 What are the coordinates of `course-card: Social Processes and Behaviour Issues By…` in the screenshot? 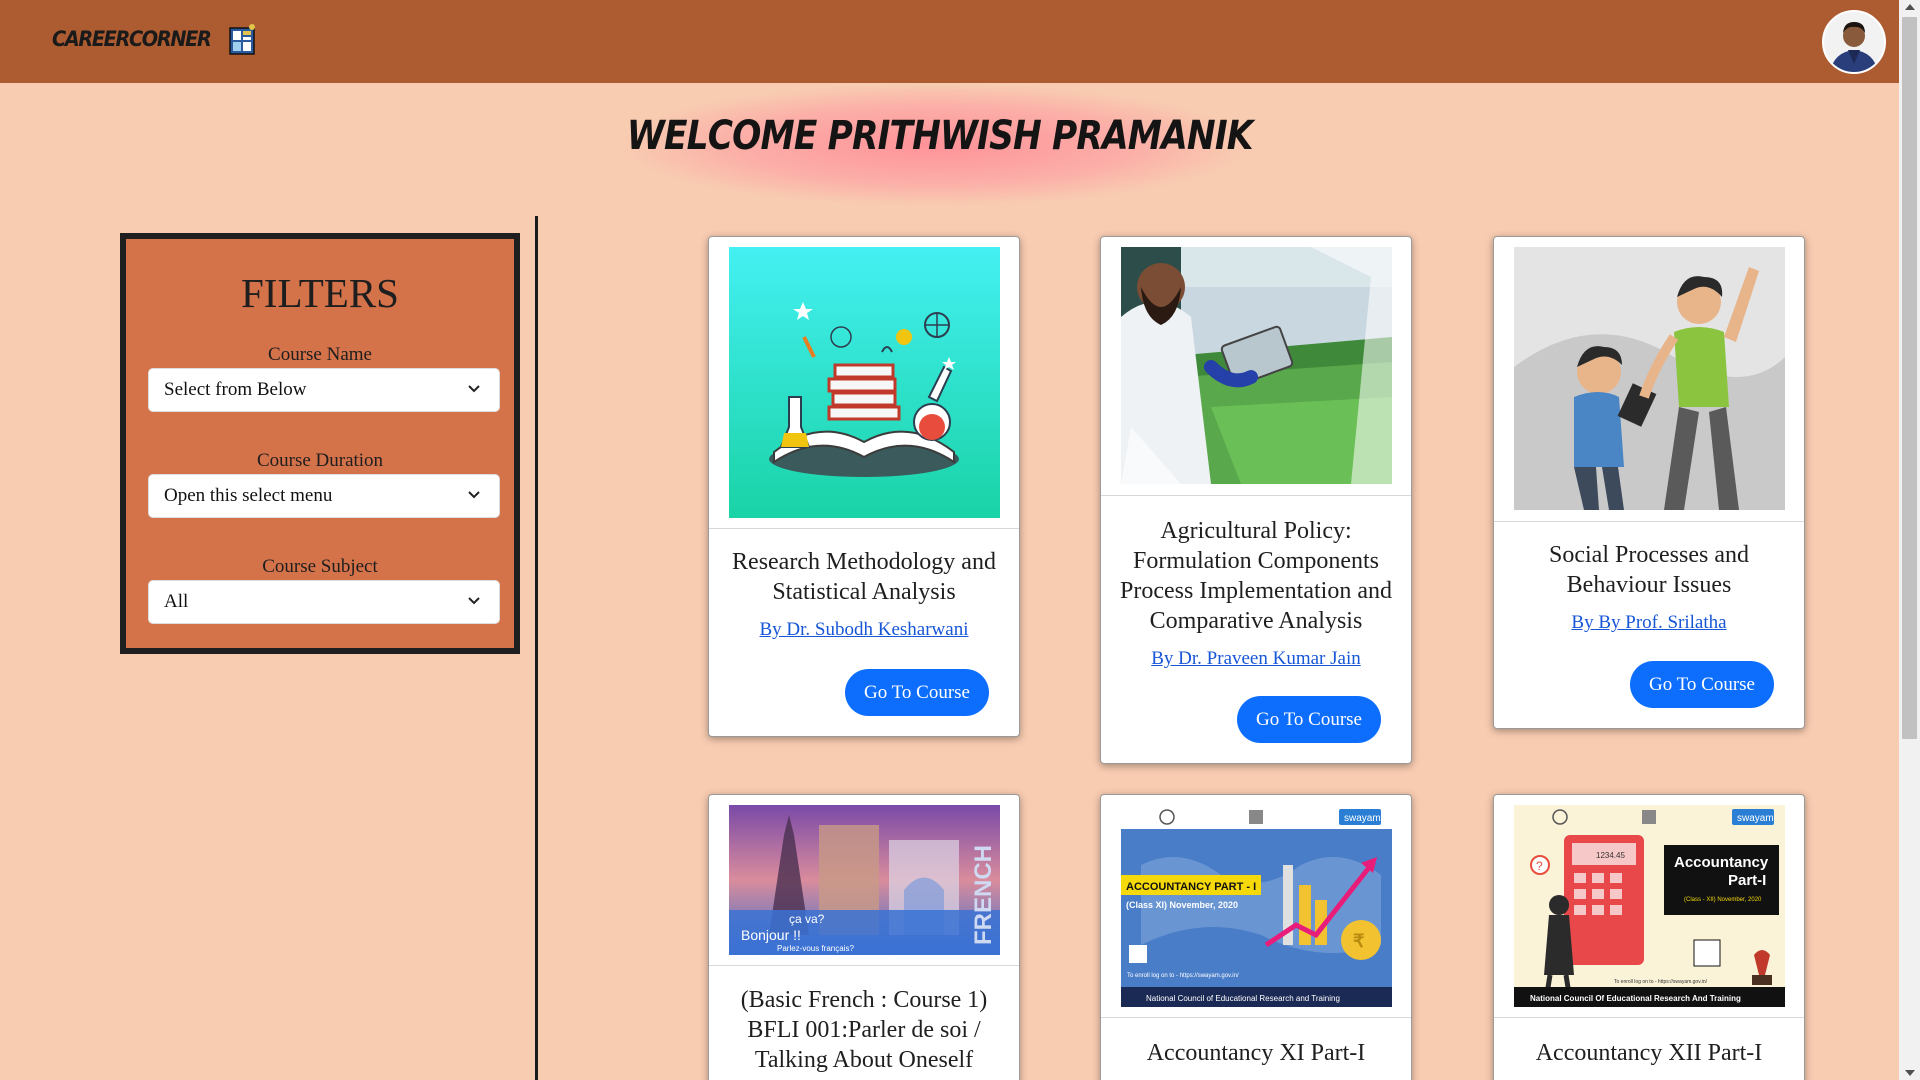 It's located at (1649, 482).